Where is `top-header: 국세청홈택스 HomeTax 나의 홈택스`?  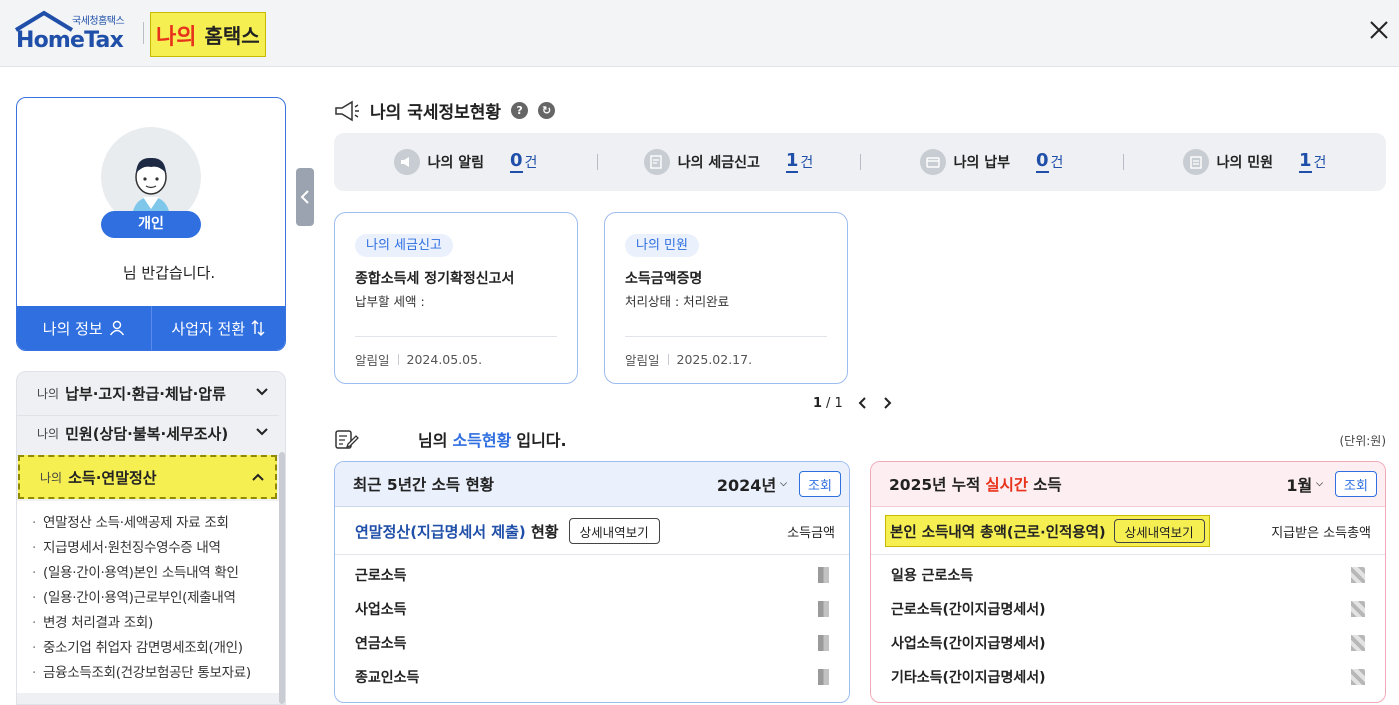
top-header: 국세청홈택스 HomeTax 나의 홈택스 is located at coordinates (699, 33).